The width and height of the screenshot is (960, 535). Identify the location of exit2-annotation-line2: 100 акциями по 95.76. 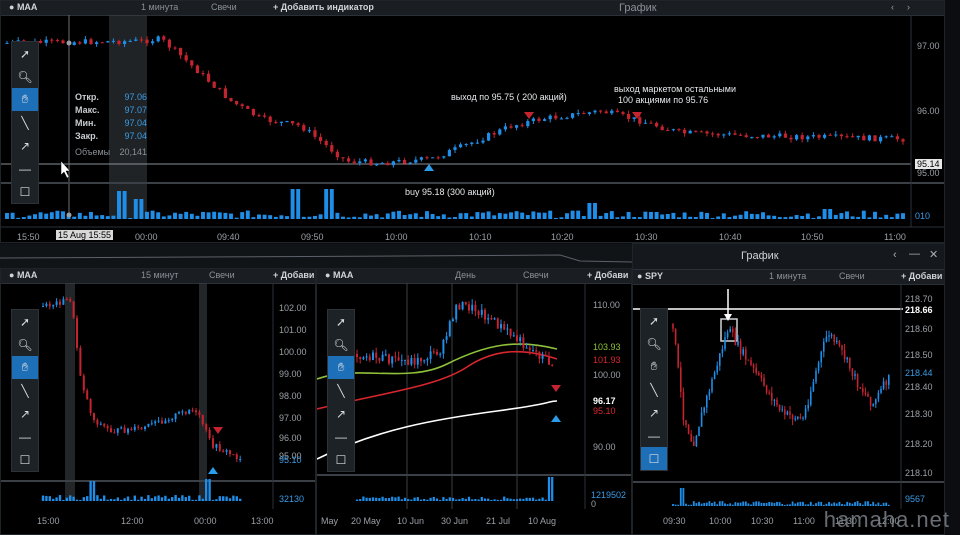
(663, 100).